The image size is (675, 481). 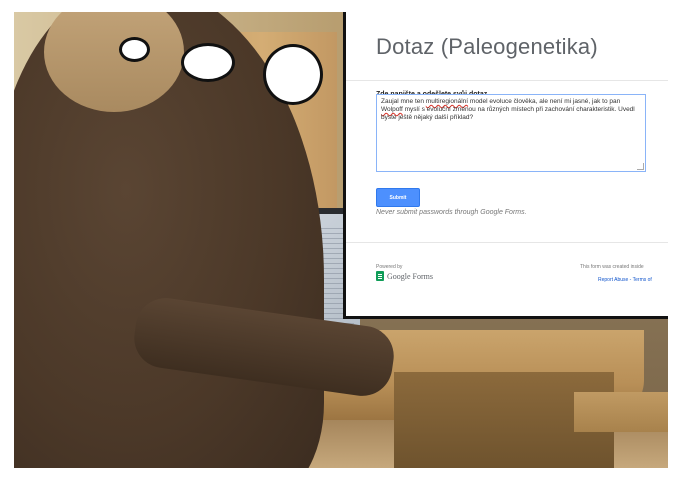 What do you see at coordinates (398, 197) in the screenshot?
I see `submit-button: Submit` at bounding box center [398, 197].